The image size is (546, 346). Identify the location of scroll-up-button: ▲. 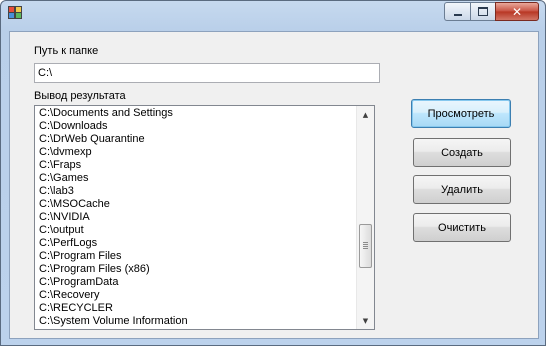
(365, 114).